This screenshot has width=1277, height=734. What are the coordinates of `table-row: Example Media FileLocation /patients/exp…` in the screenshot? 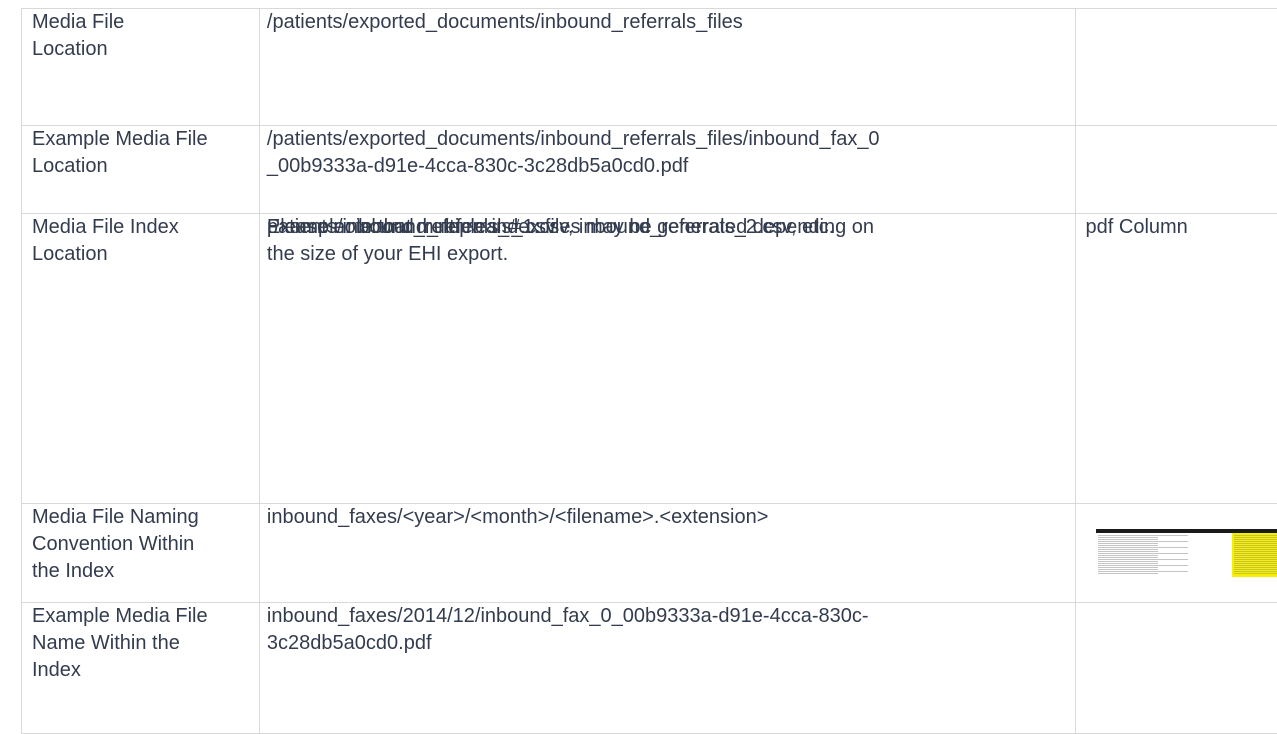 It's located at (649, 170).